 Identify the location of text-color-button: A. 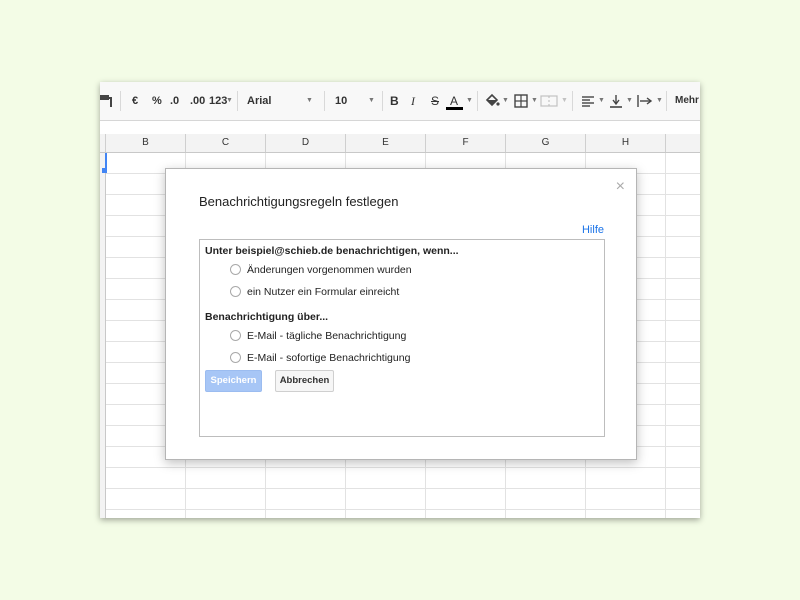
(454, 101).